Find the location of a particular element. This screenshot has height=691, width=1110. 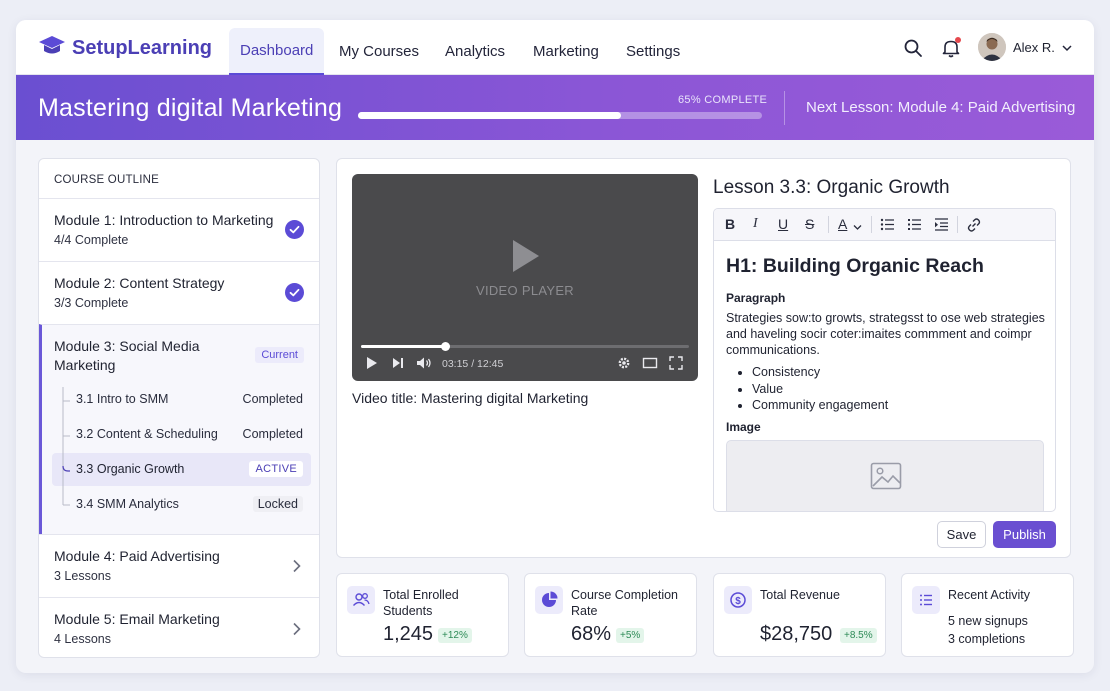

lesson-name: 3.4 SMM Analytics is located at coordinates (127, 504).